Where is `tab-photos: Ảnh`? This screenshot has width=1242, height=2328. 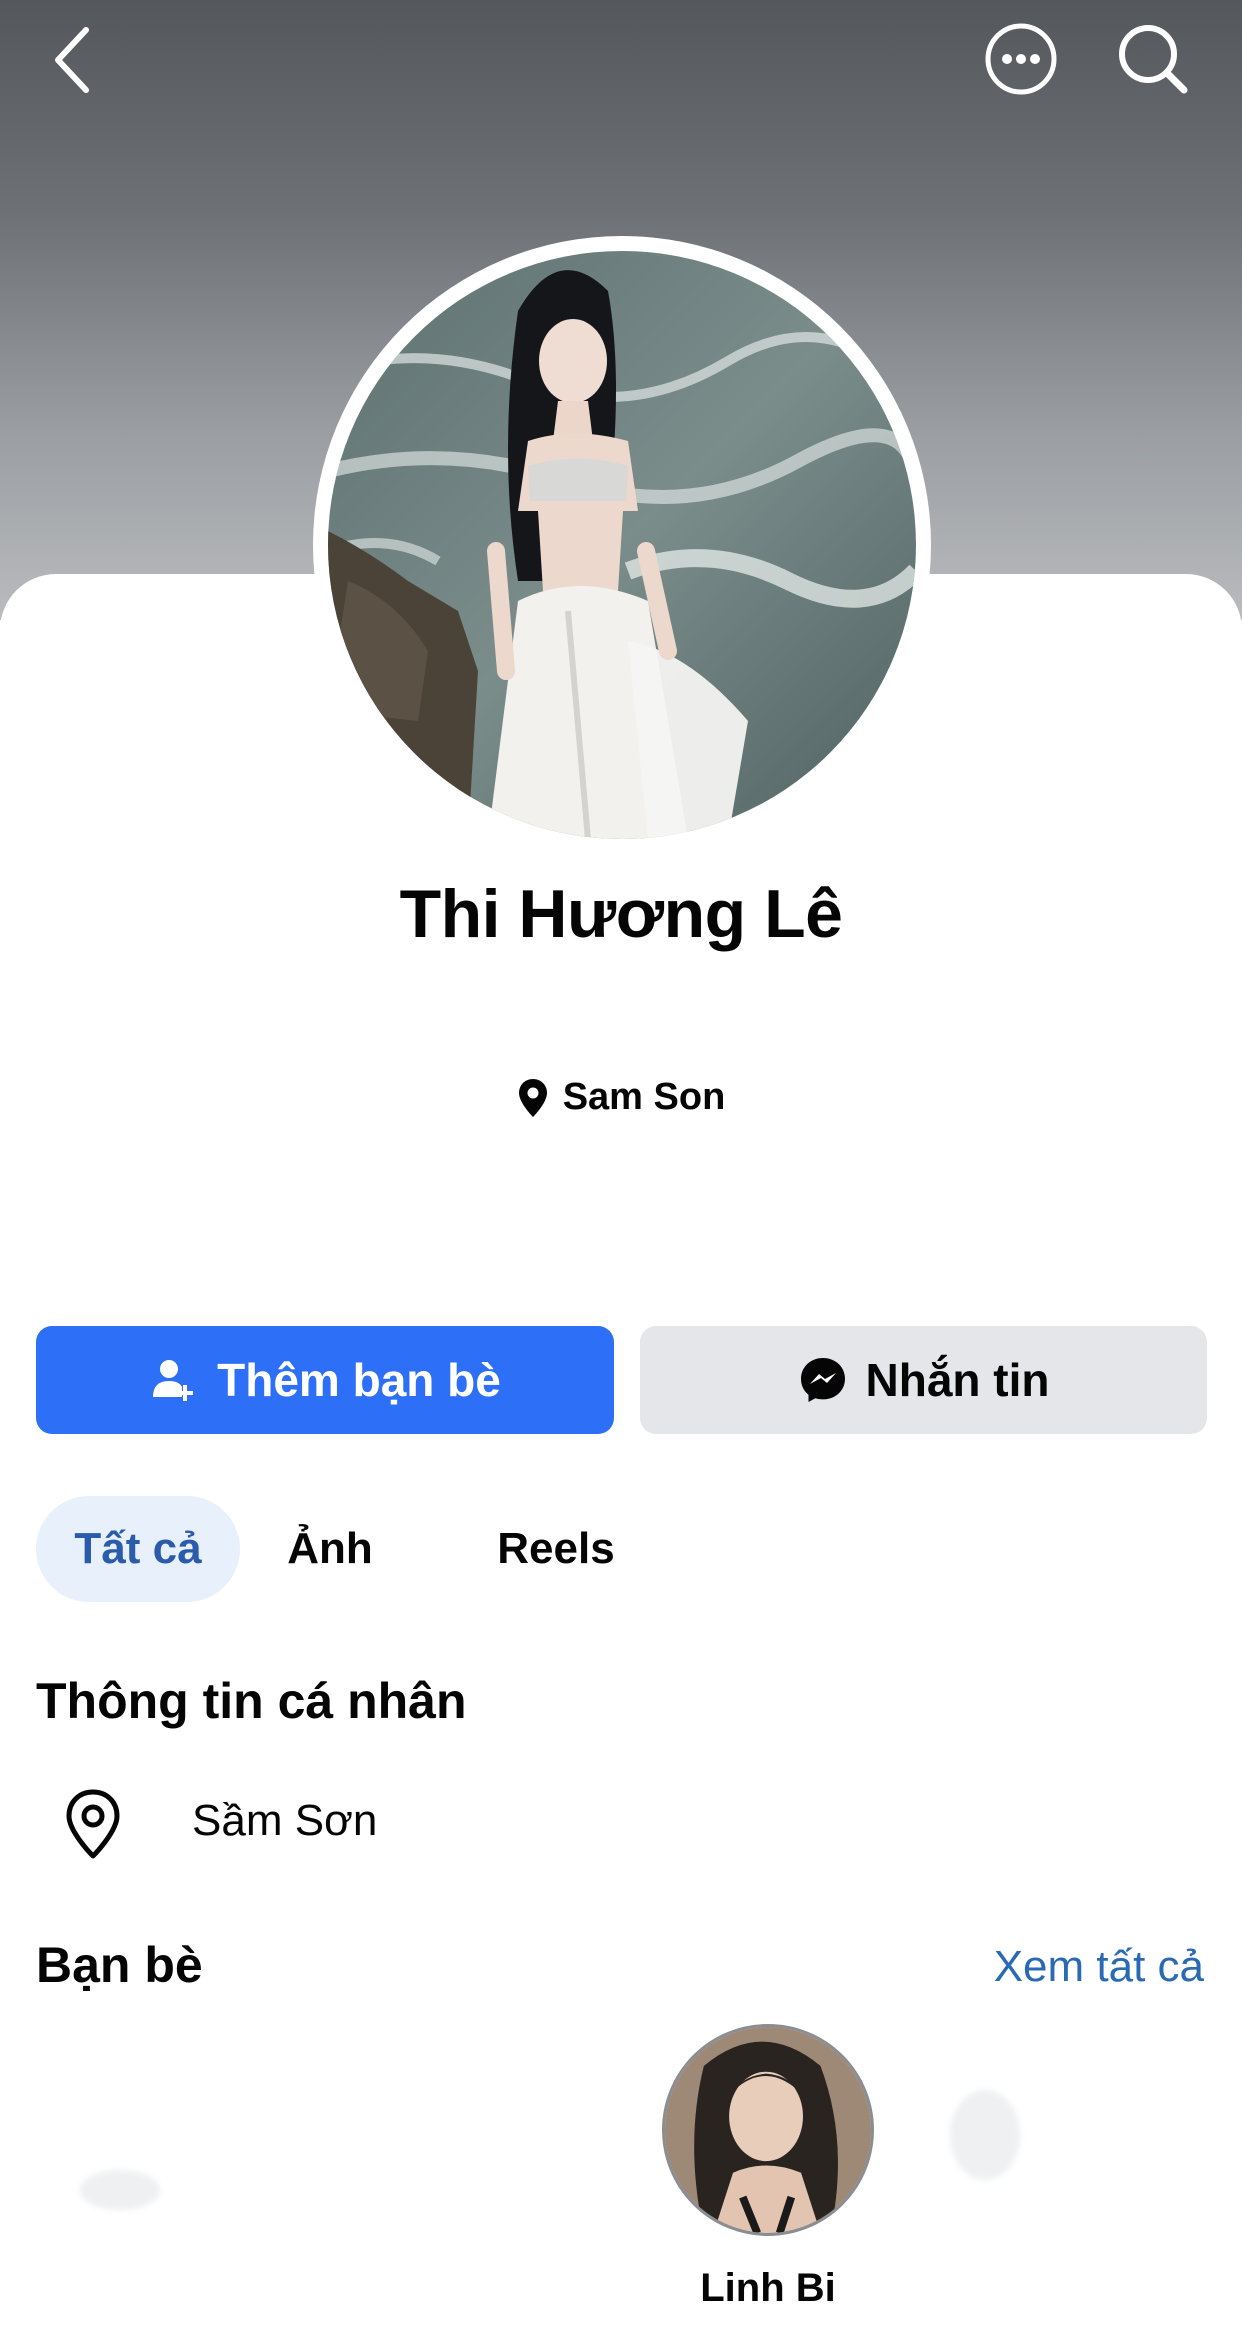
tab-photos: Ảnh is located at coordinates (330, 1549).